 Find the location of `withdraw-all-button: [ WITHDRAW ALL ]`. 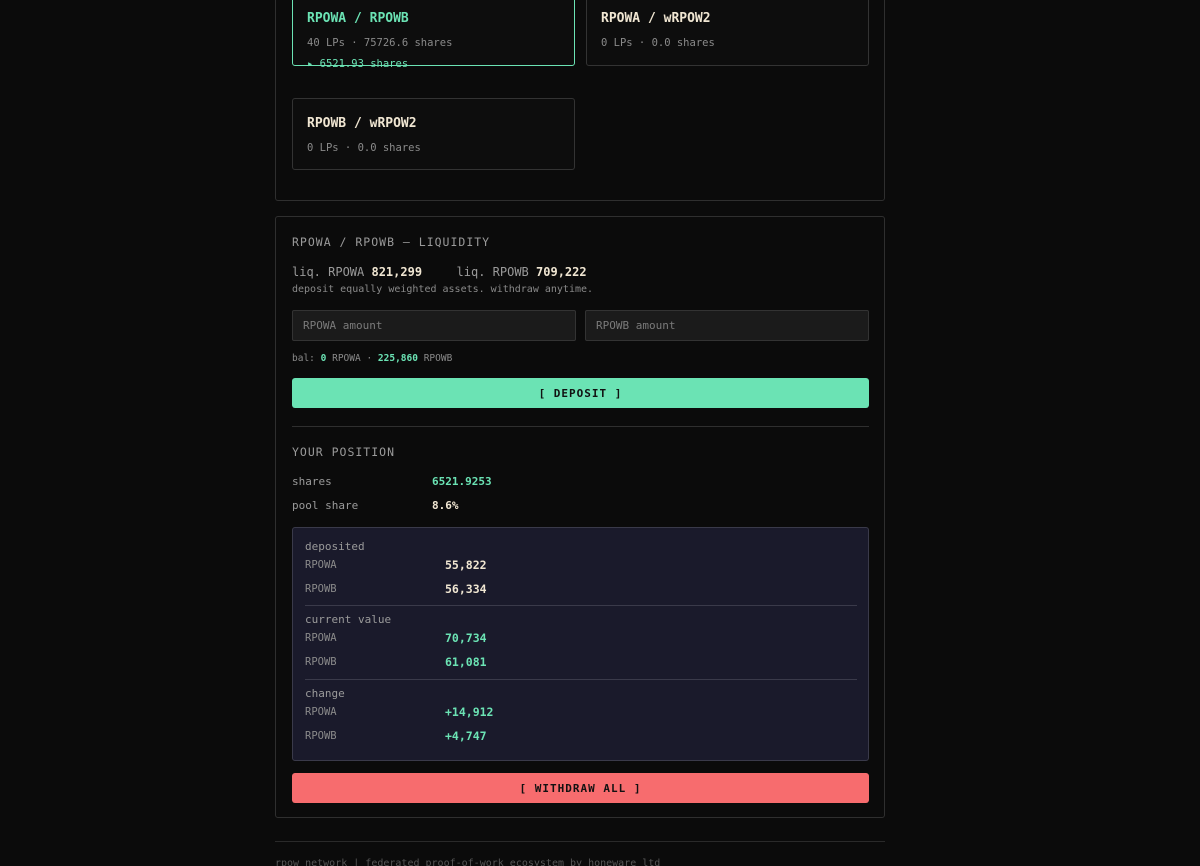

withdraw-all-button: [ WITHDRAW ALL ] is located at coordinates (580, 788).